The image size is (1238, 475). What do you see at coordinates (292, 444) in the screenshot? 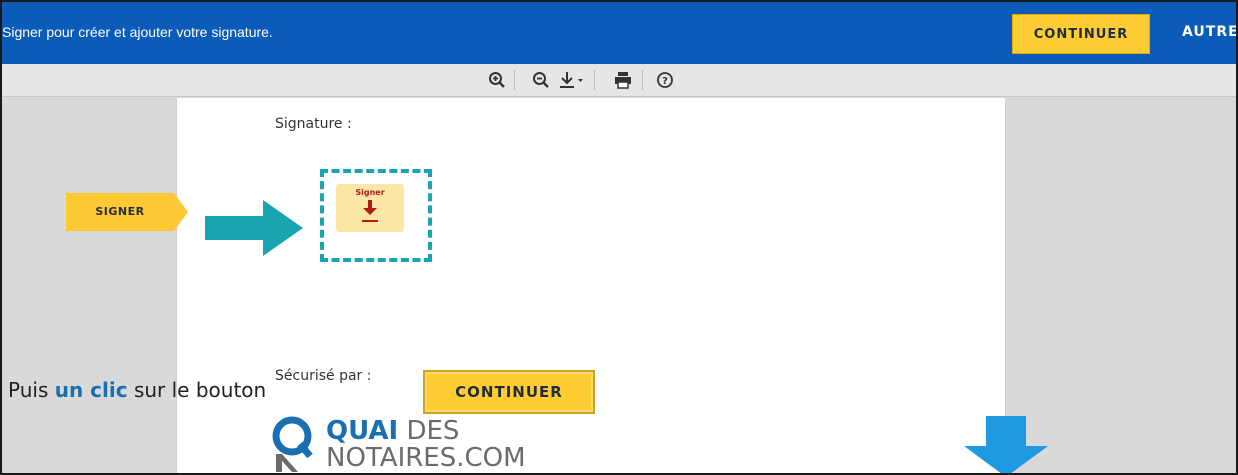
I see `qn-logo-icon` at bounding box center [292, 444].